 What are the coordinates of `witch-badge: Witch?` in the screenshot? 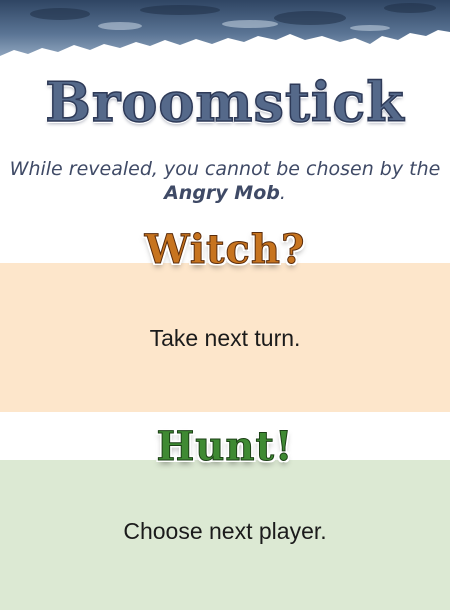 It's located at (225, 250).